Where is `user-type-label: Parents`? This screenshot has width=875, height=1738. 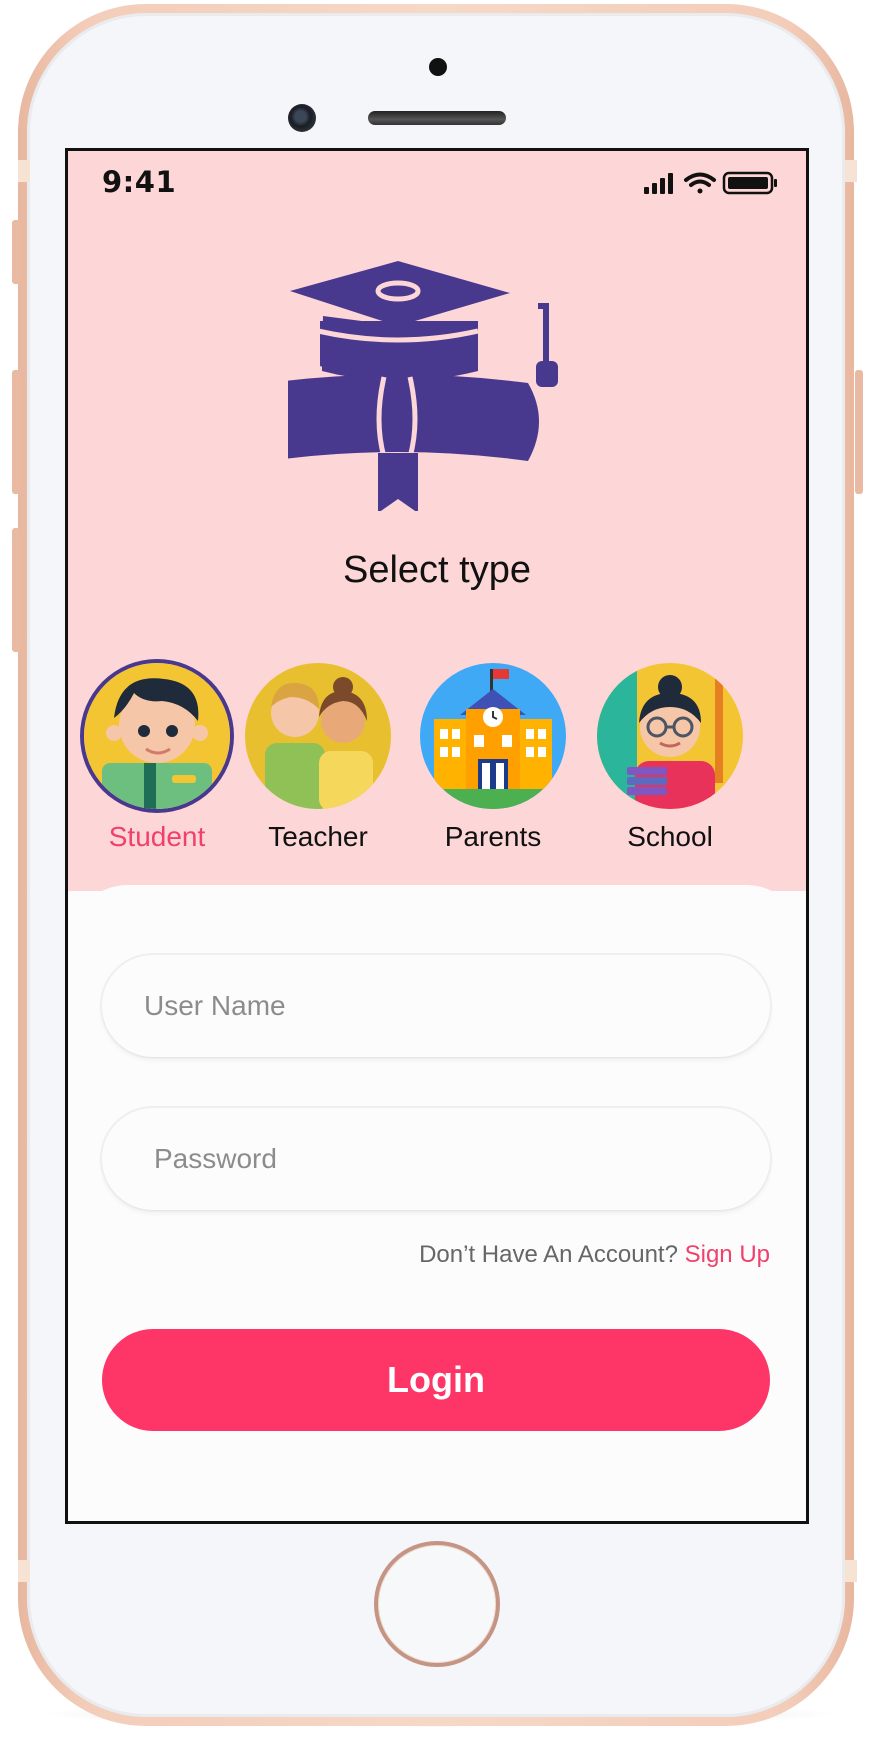
user-type-label: Parents is located at coordinates (493, 836).